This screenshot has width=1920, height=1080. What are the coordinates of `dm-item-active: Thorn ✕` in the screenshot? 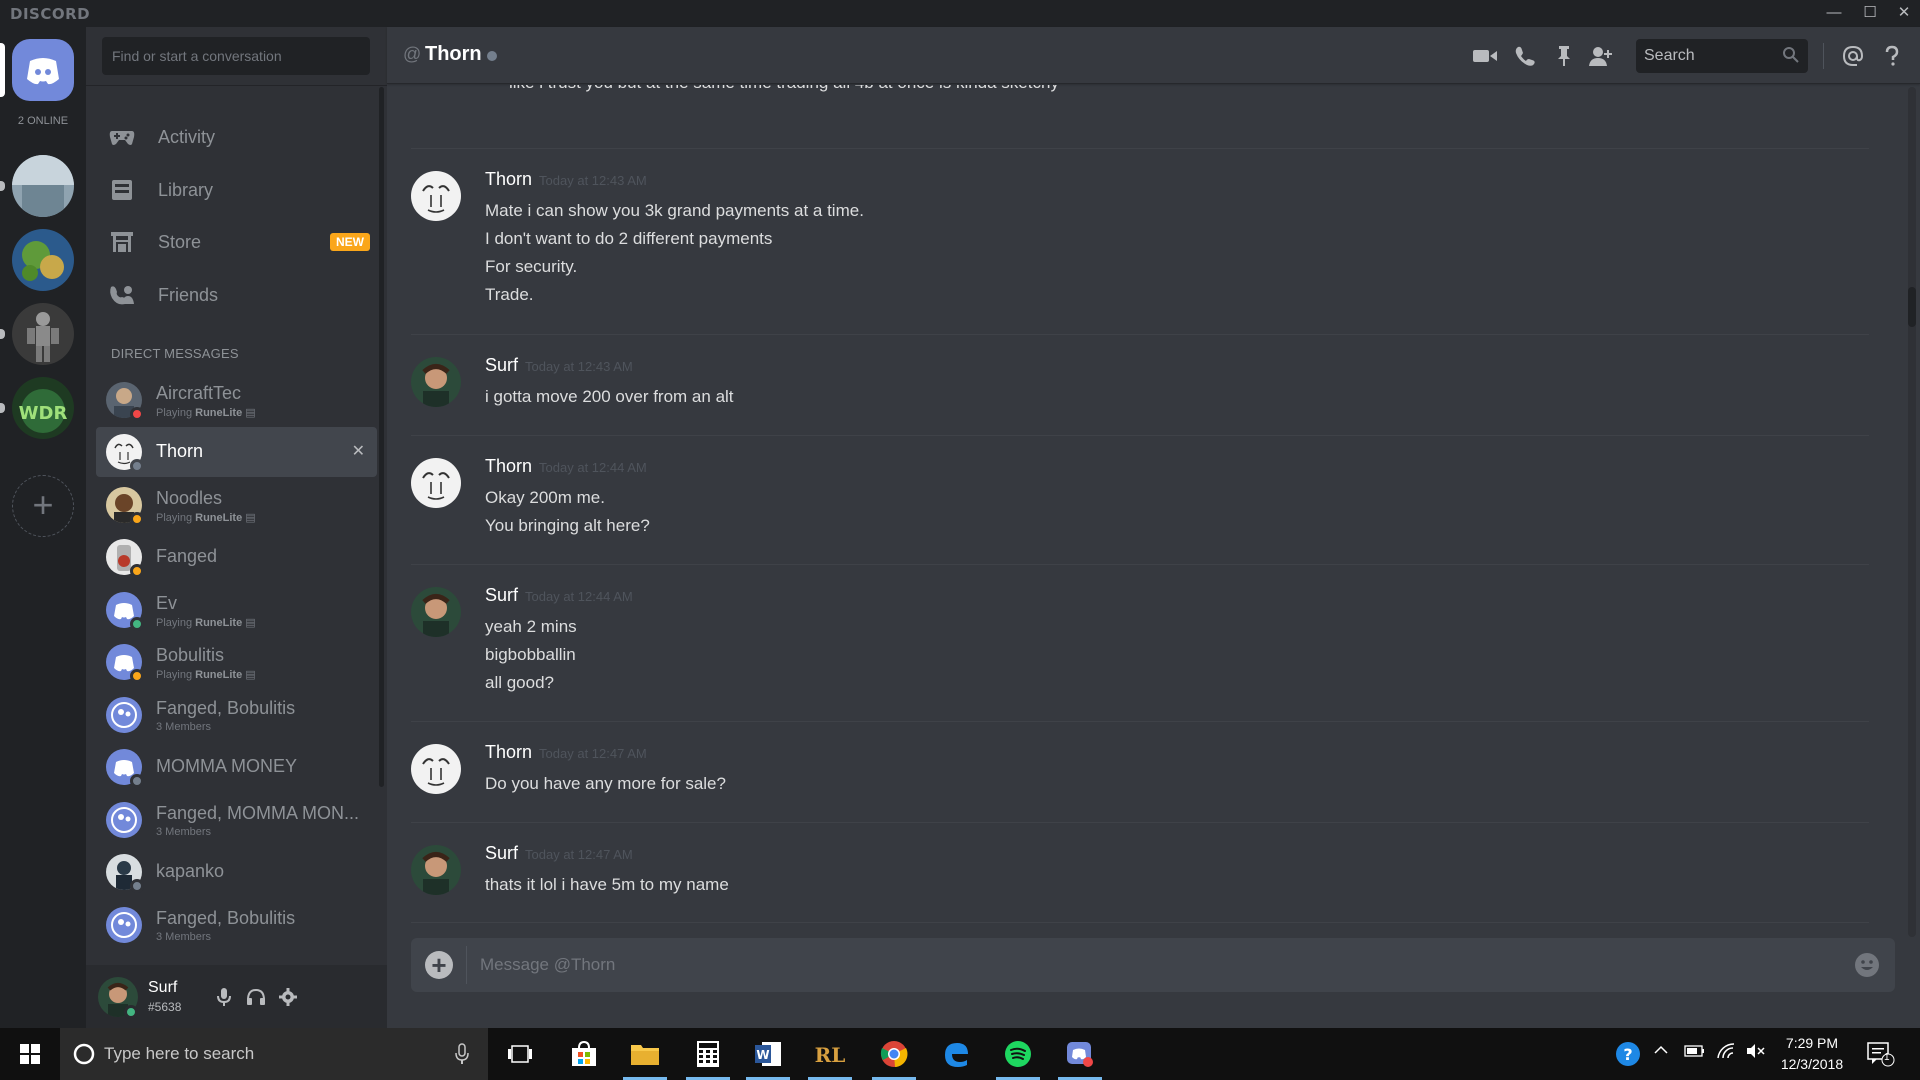 It's located at (236, 452).